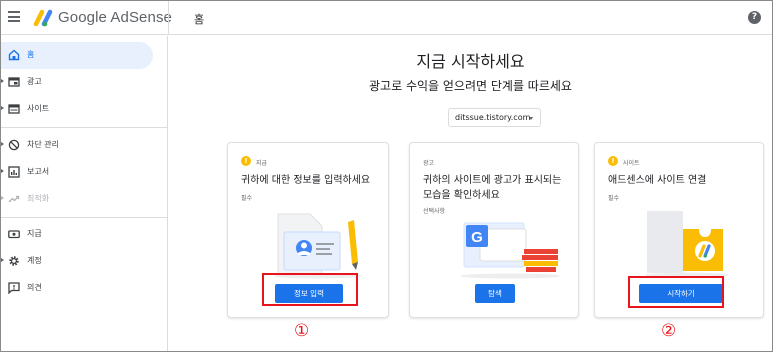  Describe the element at coordinates (77, 234) in the screenshot. I see `sidebar-item-payments: 지급` at that location.